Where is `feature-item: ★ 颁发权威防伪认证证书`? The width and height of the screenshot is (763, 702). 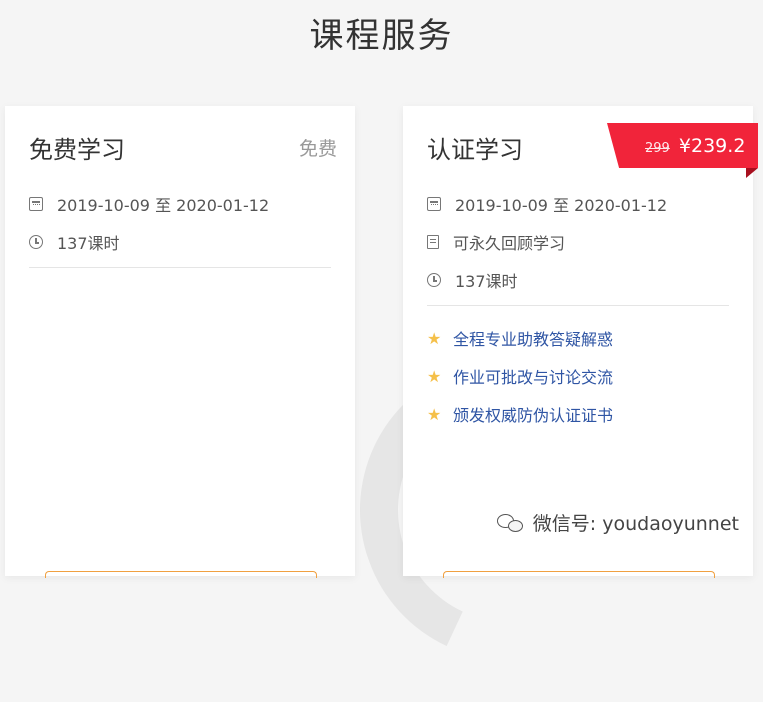
feature-item: ★ 颁发权威防伪认证证书 is located at coordinates (520, 414).